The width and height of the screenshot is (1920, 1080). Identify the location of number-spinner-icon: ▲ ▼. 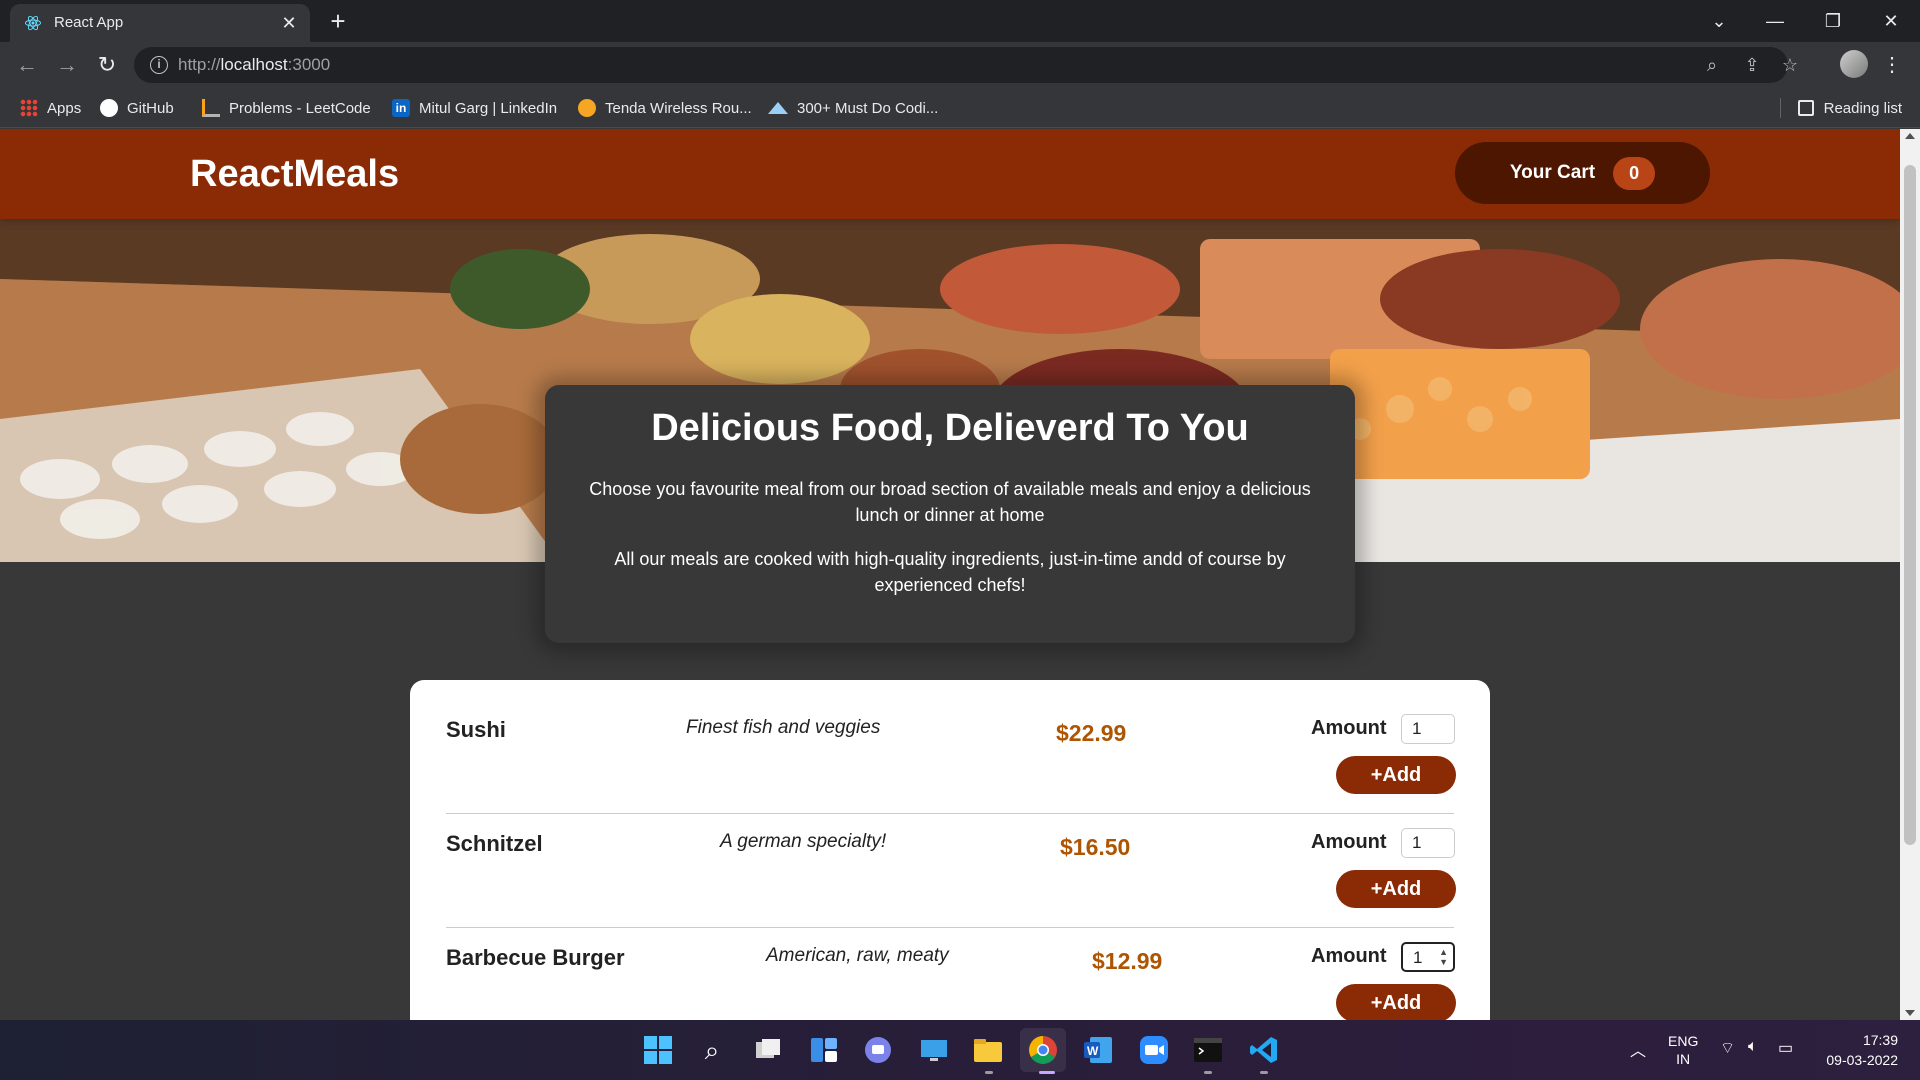
(1443, 957).